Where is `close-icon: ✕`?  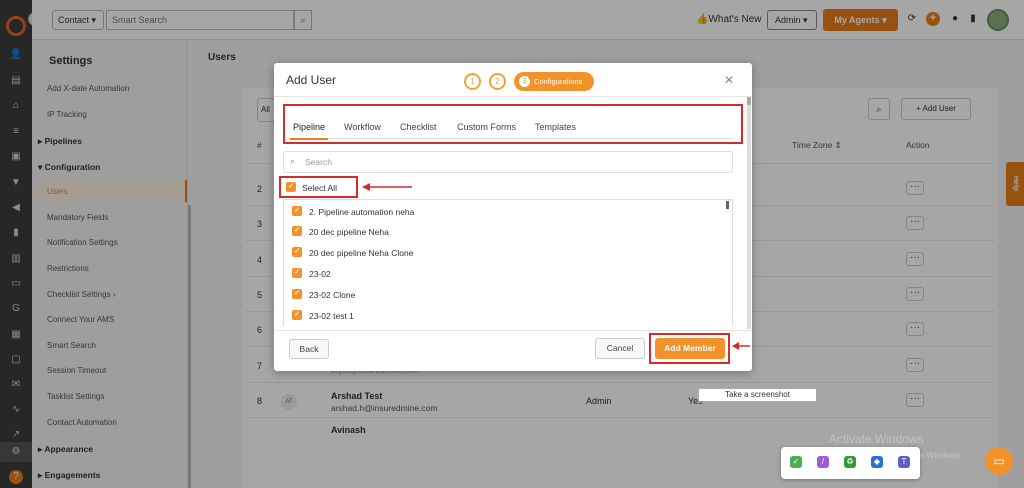 close-icon: ✕ is located at coordinates (729, 80).